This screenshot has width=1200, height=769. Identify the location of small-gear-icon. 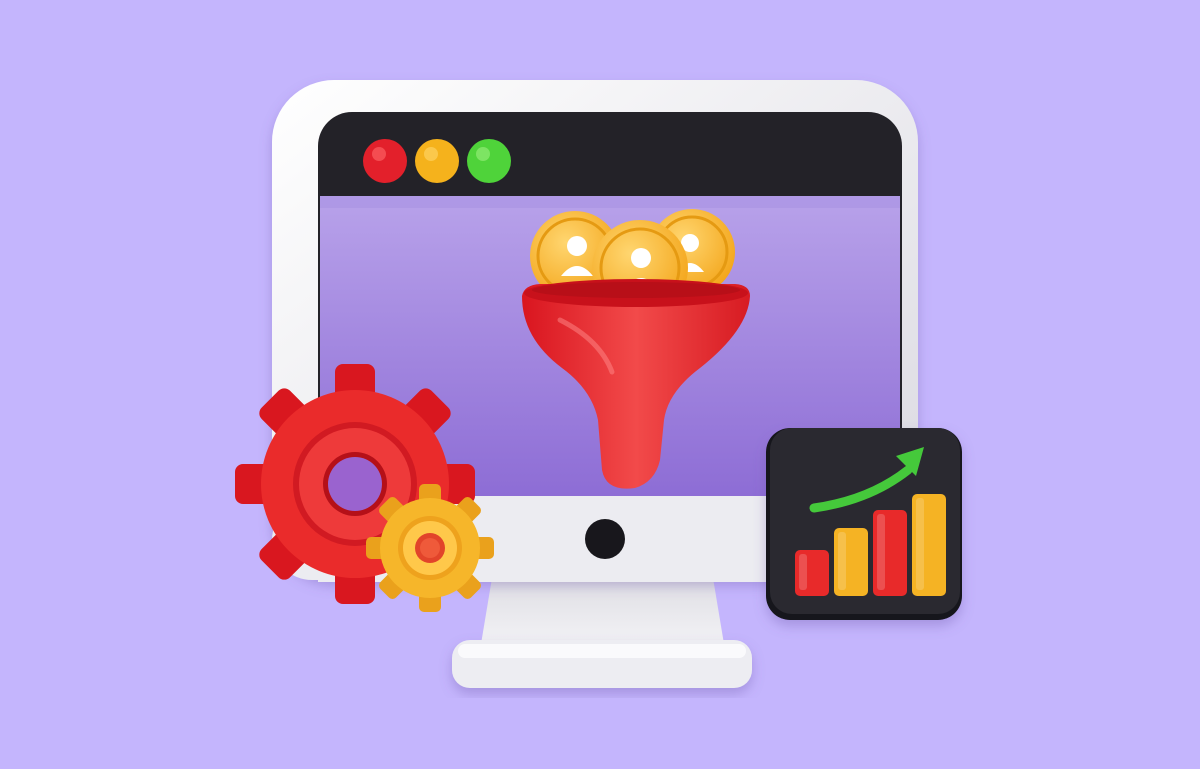
(430, 548).